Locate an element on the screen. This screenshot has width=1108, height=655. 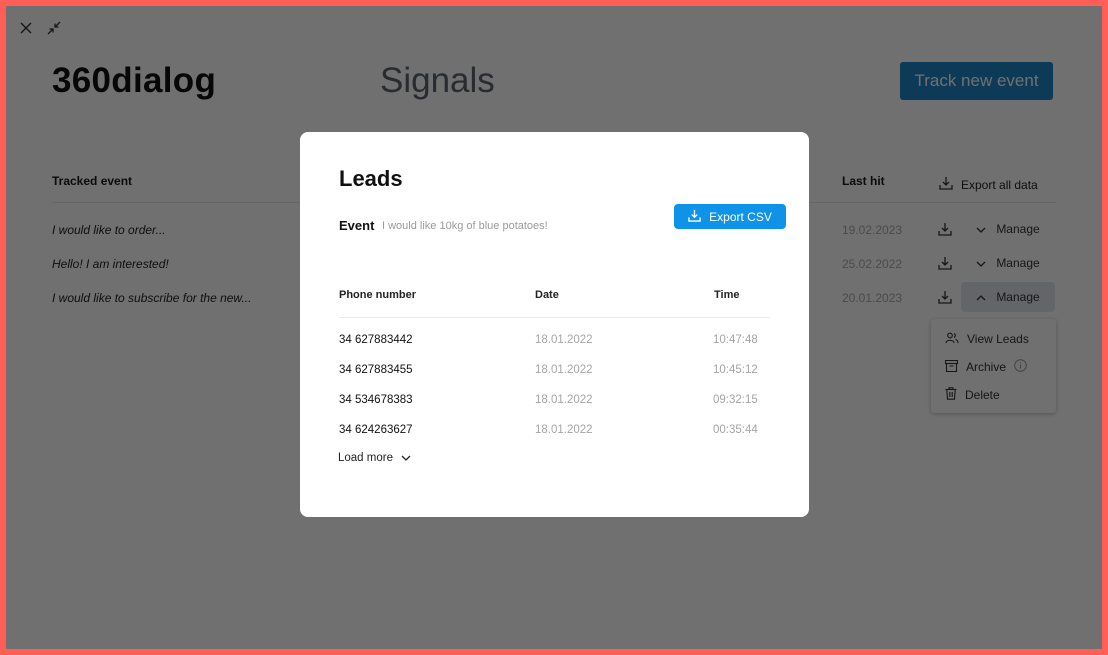
lead-time: 10:45:12 is located at coordinates (735, 370).